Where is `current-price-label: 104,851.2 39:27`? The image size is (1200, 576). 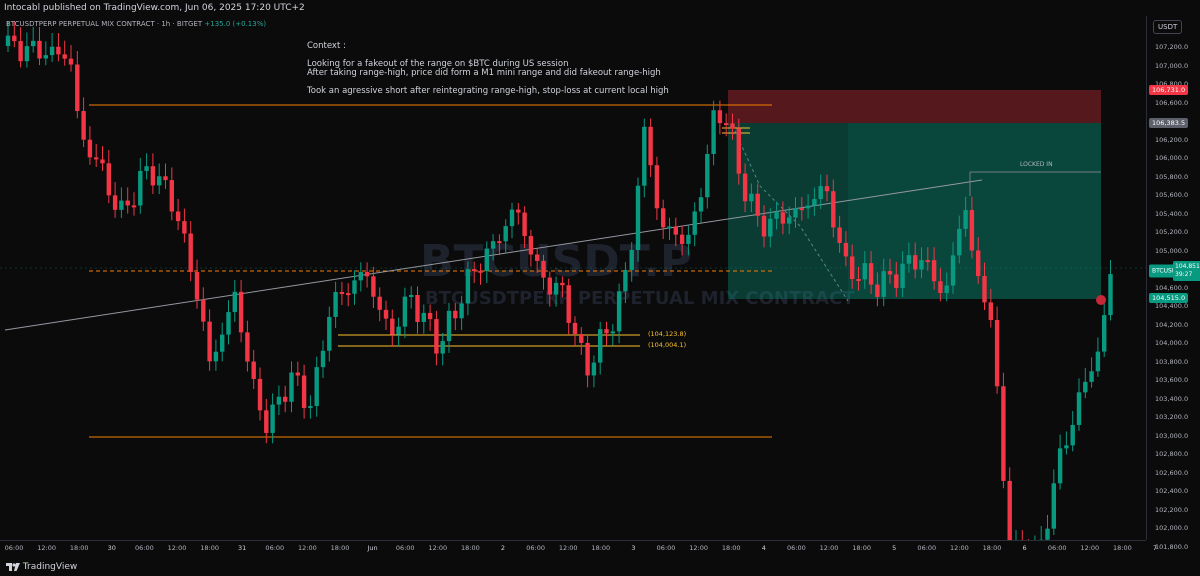 current-price-label: 104,851.2 39:27 is located at coordinates (1186, 271).